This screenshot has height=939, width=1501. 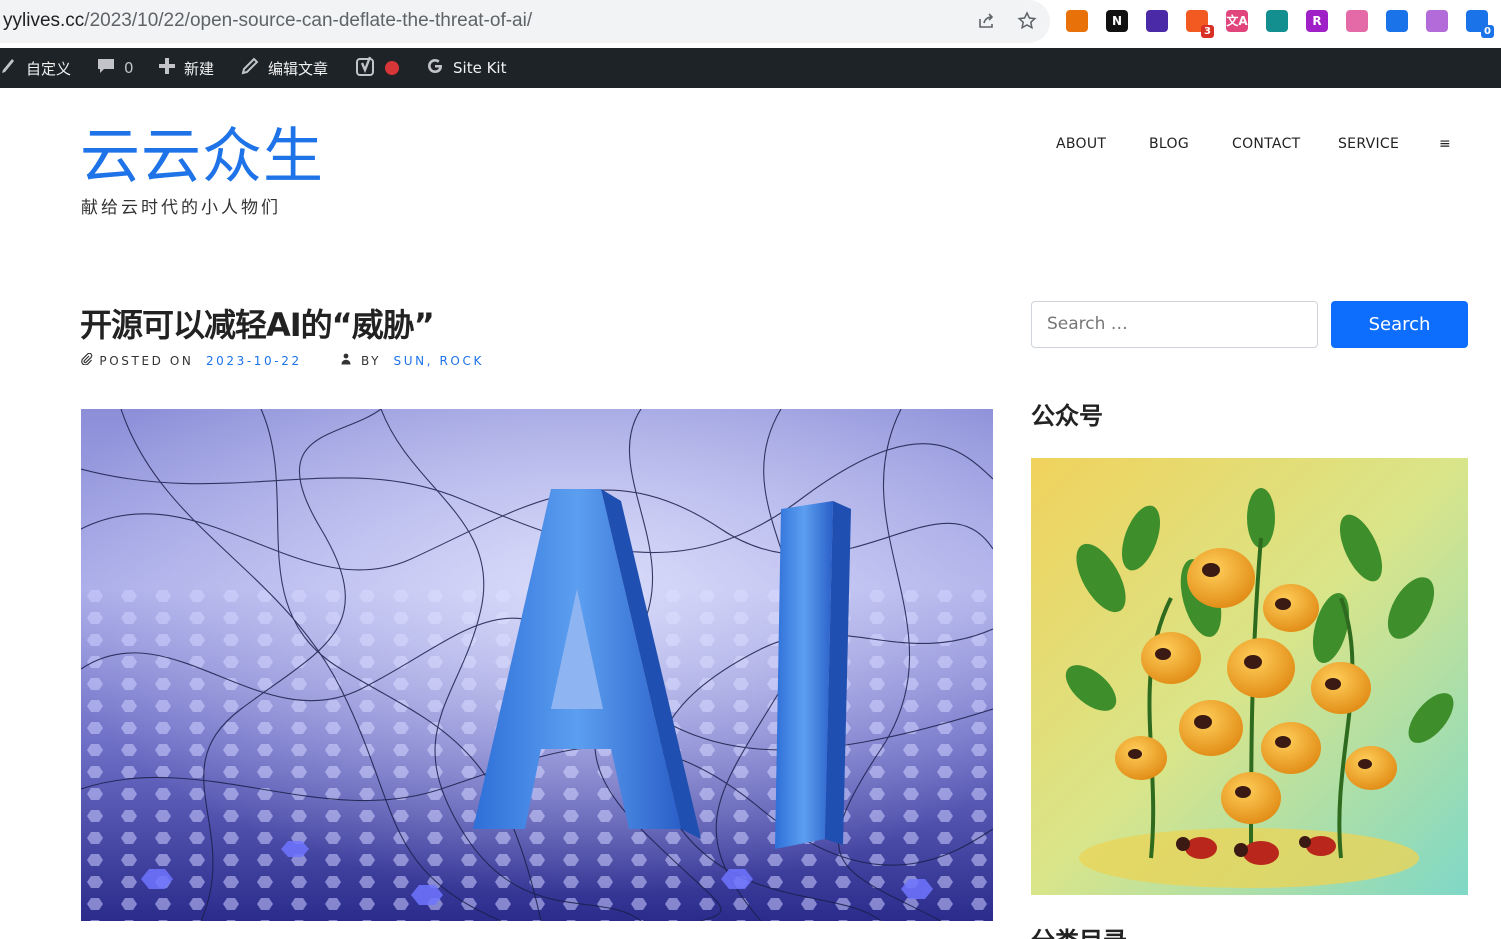 What do you see at coordinates (44, 20) in the screenshot?
I see `url-host: yylives.cc` at bounding box center [44, 20].